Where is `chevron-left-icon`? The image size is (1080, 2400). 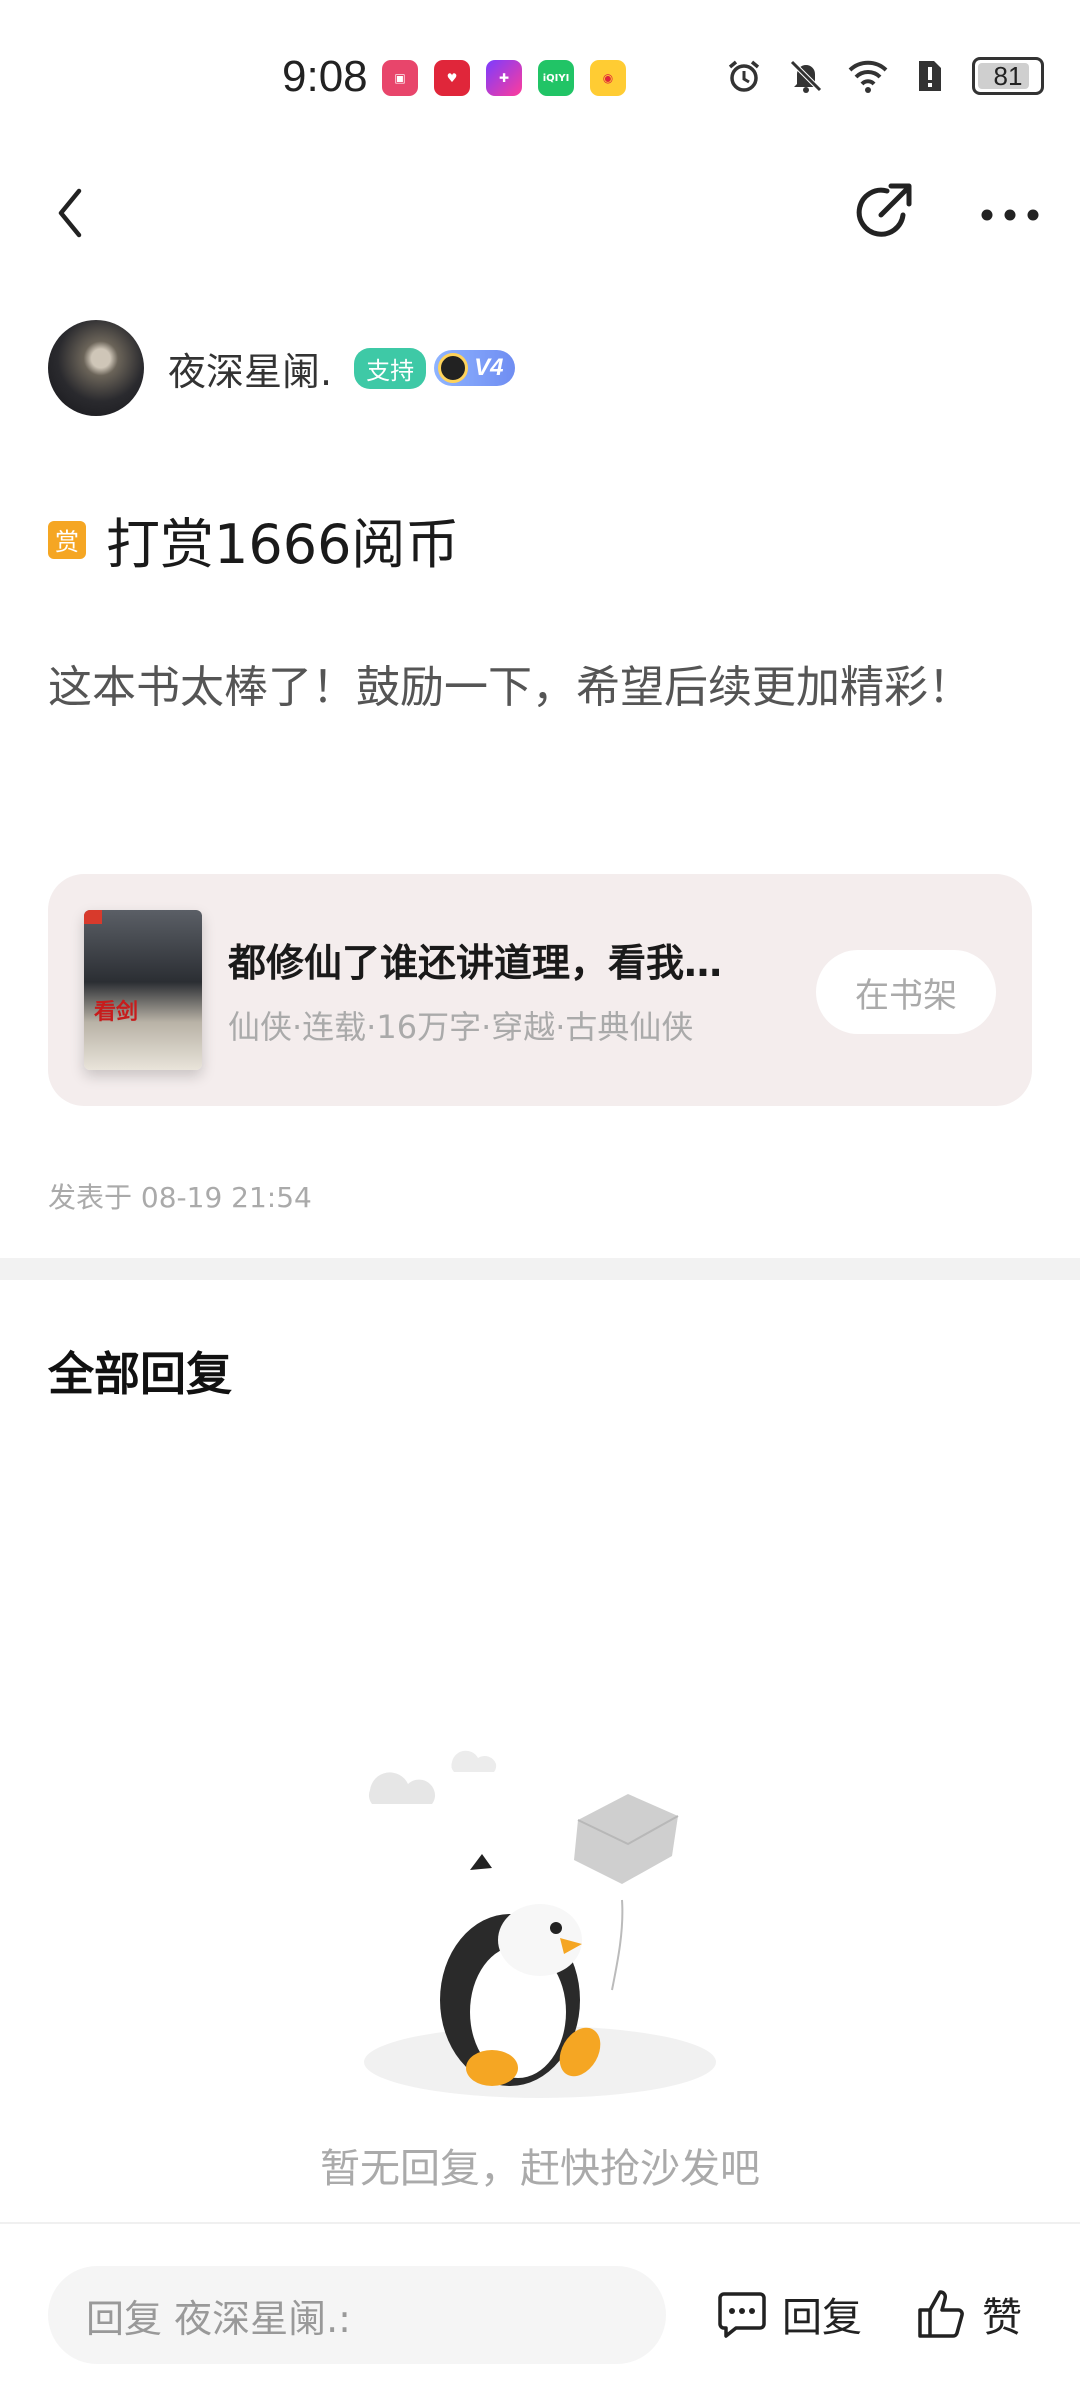
chevron-left-icon is located at coordinates (70, 213).